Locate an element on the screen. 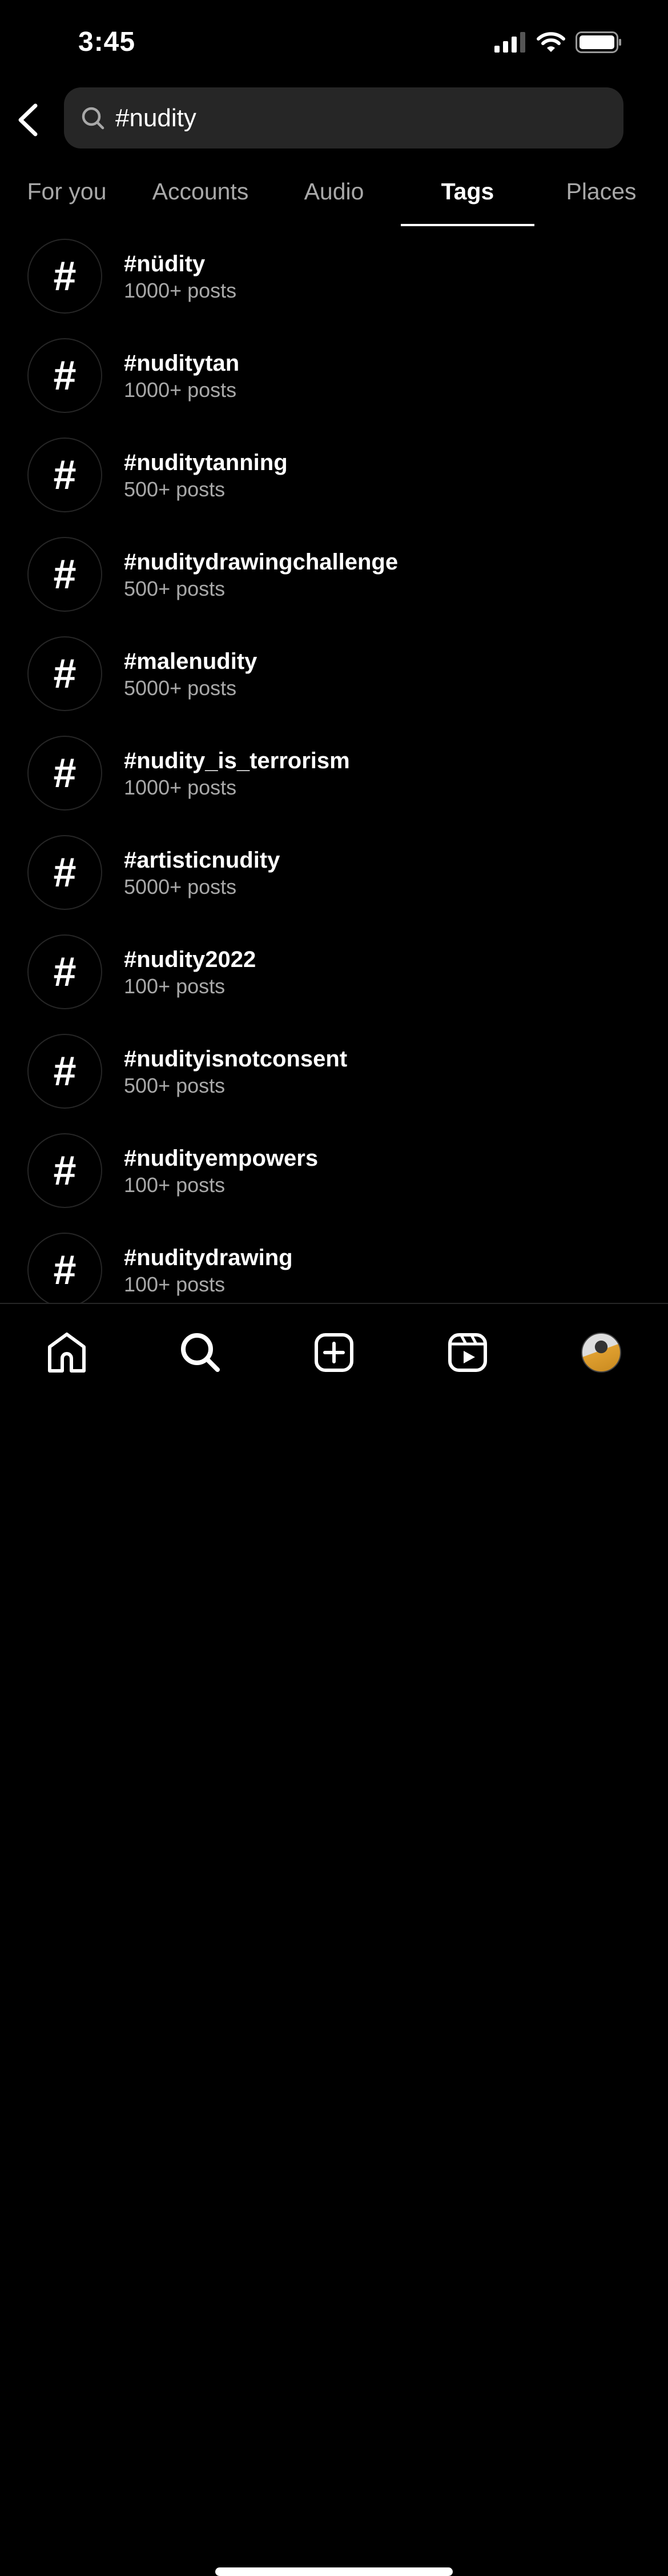 Image resolution: width=668 pixels, height=2576 pixels. home-icon is located at coordinates (67, 1353).